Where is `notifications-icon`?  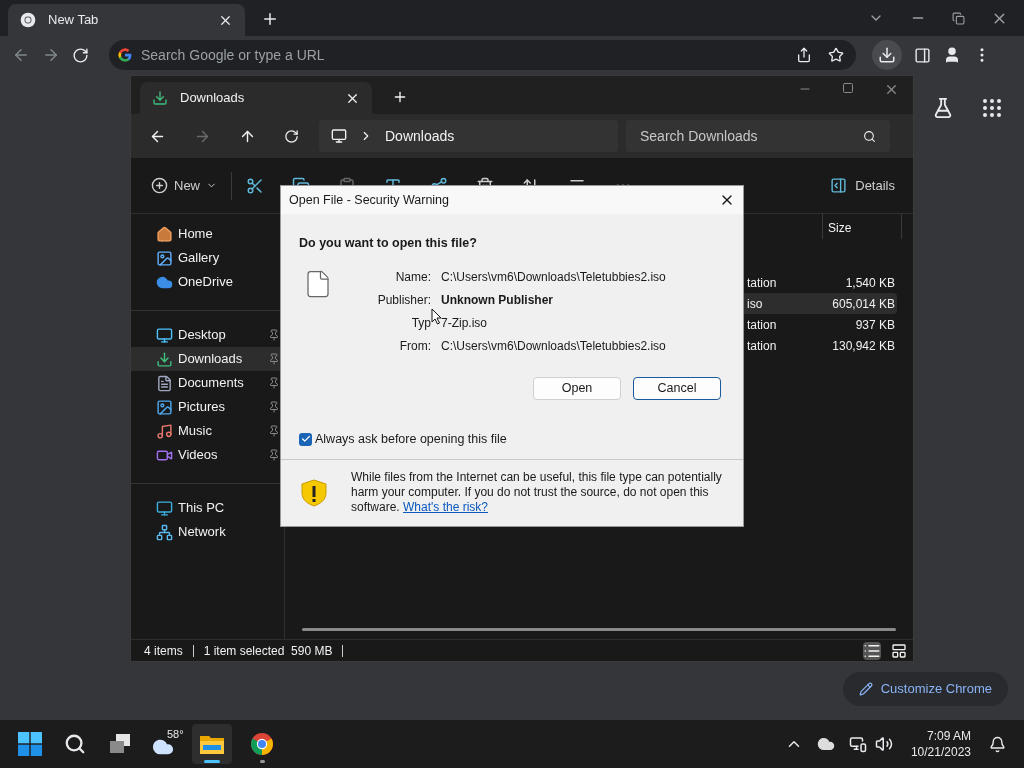
notifications-icon is located at coordinates (997, 744).